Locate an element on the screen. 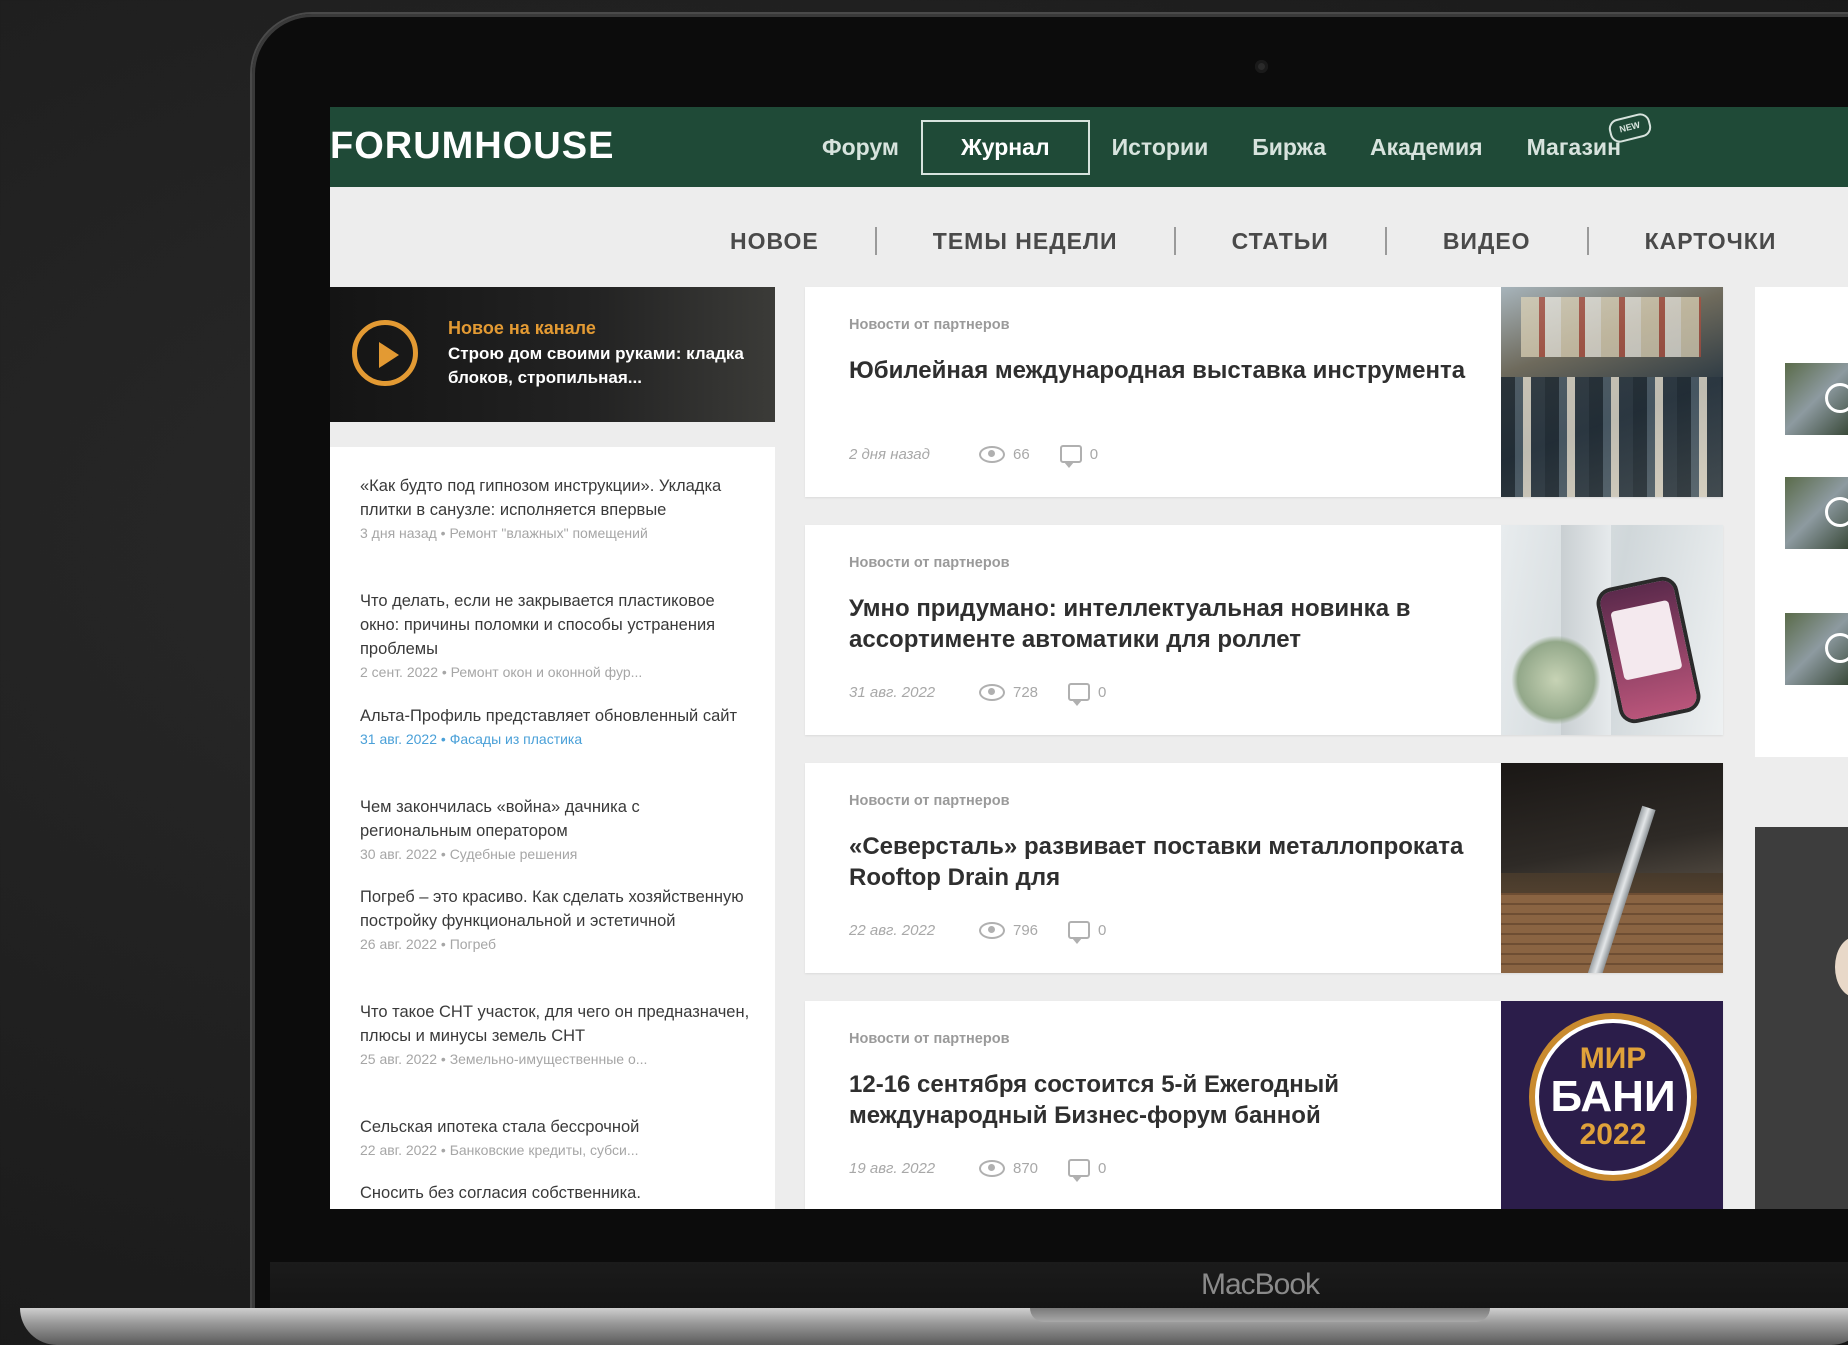 This screenshot has width=1848, height=1345. card-date: 19 авг. 2022 is located at coordinates (892, 1168).